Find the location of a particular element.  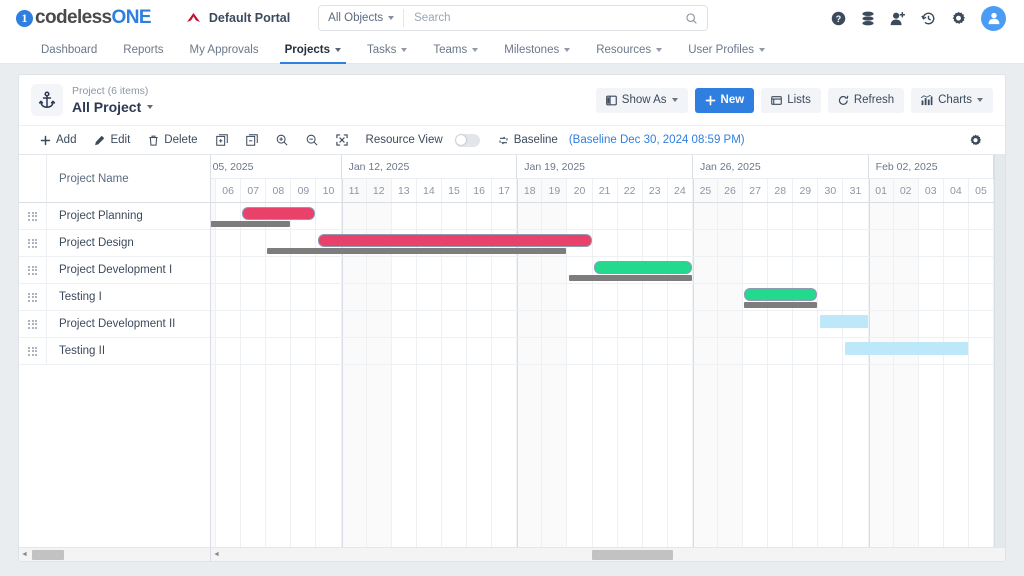

charts-button: Charts is located at coordinates (952, 100).